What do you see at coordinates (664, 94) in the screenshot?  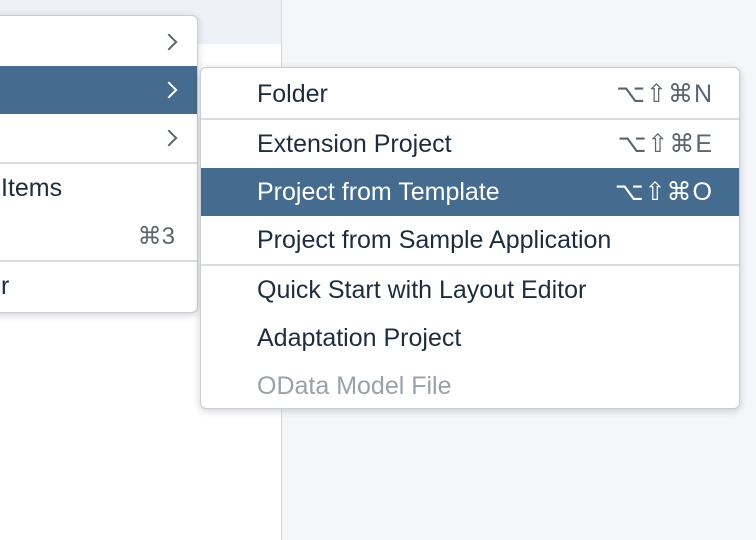 I see `keyboard-shortcut: ⌥⇧⌘N` at bounding box center [664, 94].